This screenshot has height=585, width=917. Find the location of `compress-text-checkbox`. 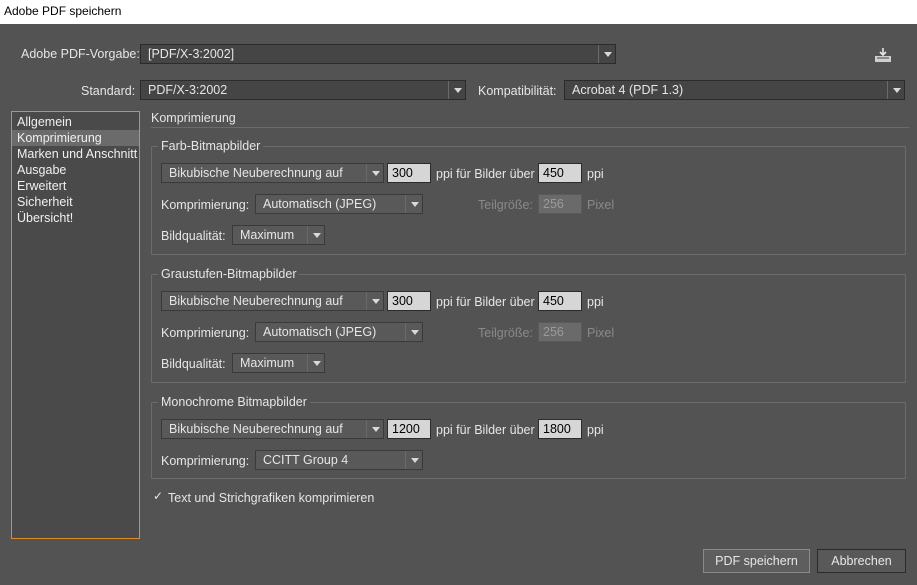

compress-text-checkbox is located at coordinates (159, 496).